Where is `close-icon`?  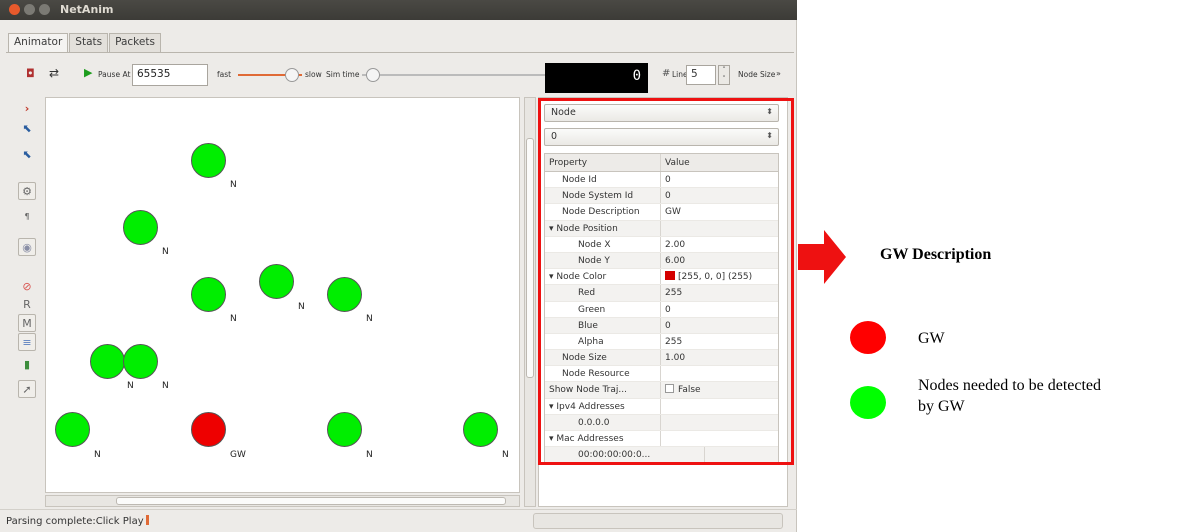
close-icon is located at coordinates (14, 9).